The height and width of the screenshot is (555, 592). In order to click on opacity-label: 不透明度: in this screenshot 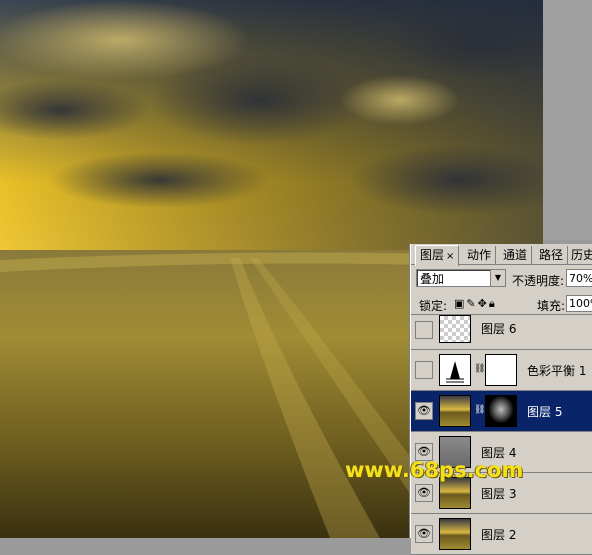, I will do `click(538, 281)`.